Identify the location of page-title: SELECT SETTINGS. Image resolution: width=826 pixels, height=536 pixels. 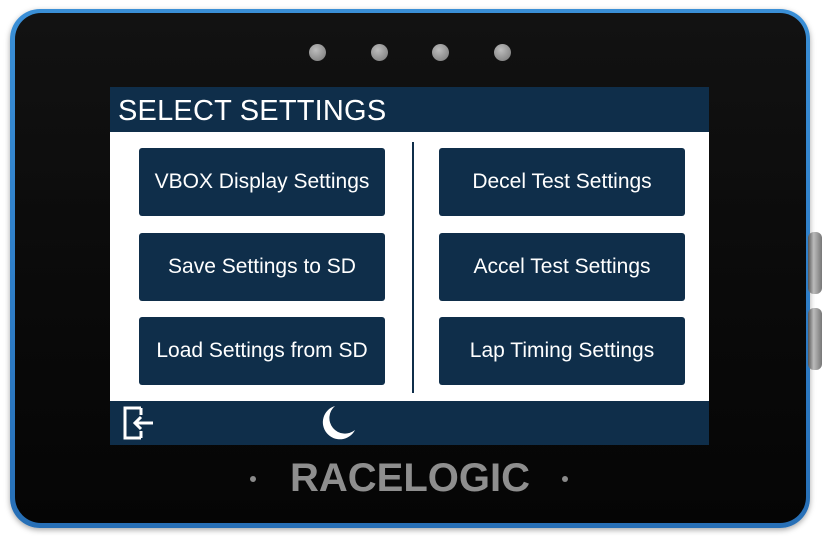
(252, 111).